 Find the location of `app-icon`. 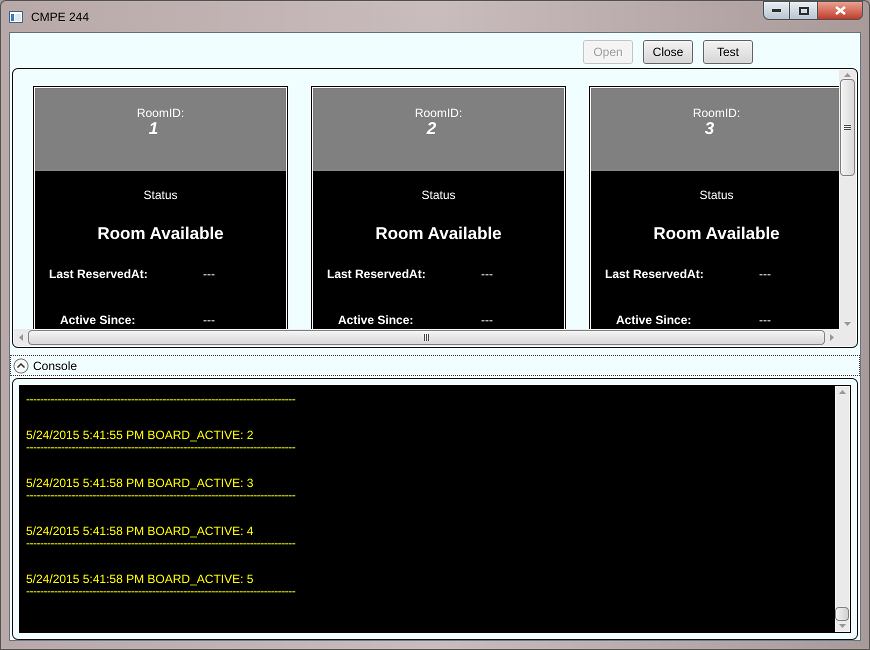

app-icon is located at coordinates (16, 16).